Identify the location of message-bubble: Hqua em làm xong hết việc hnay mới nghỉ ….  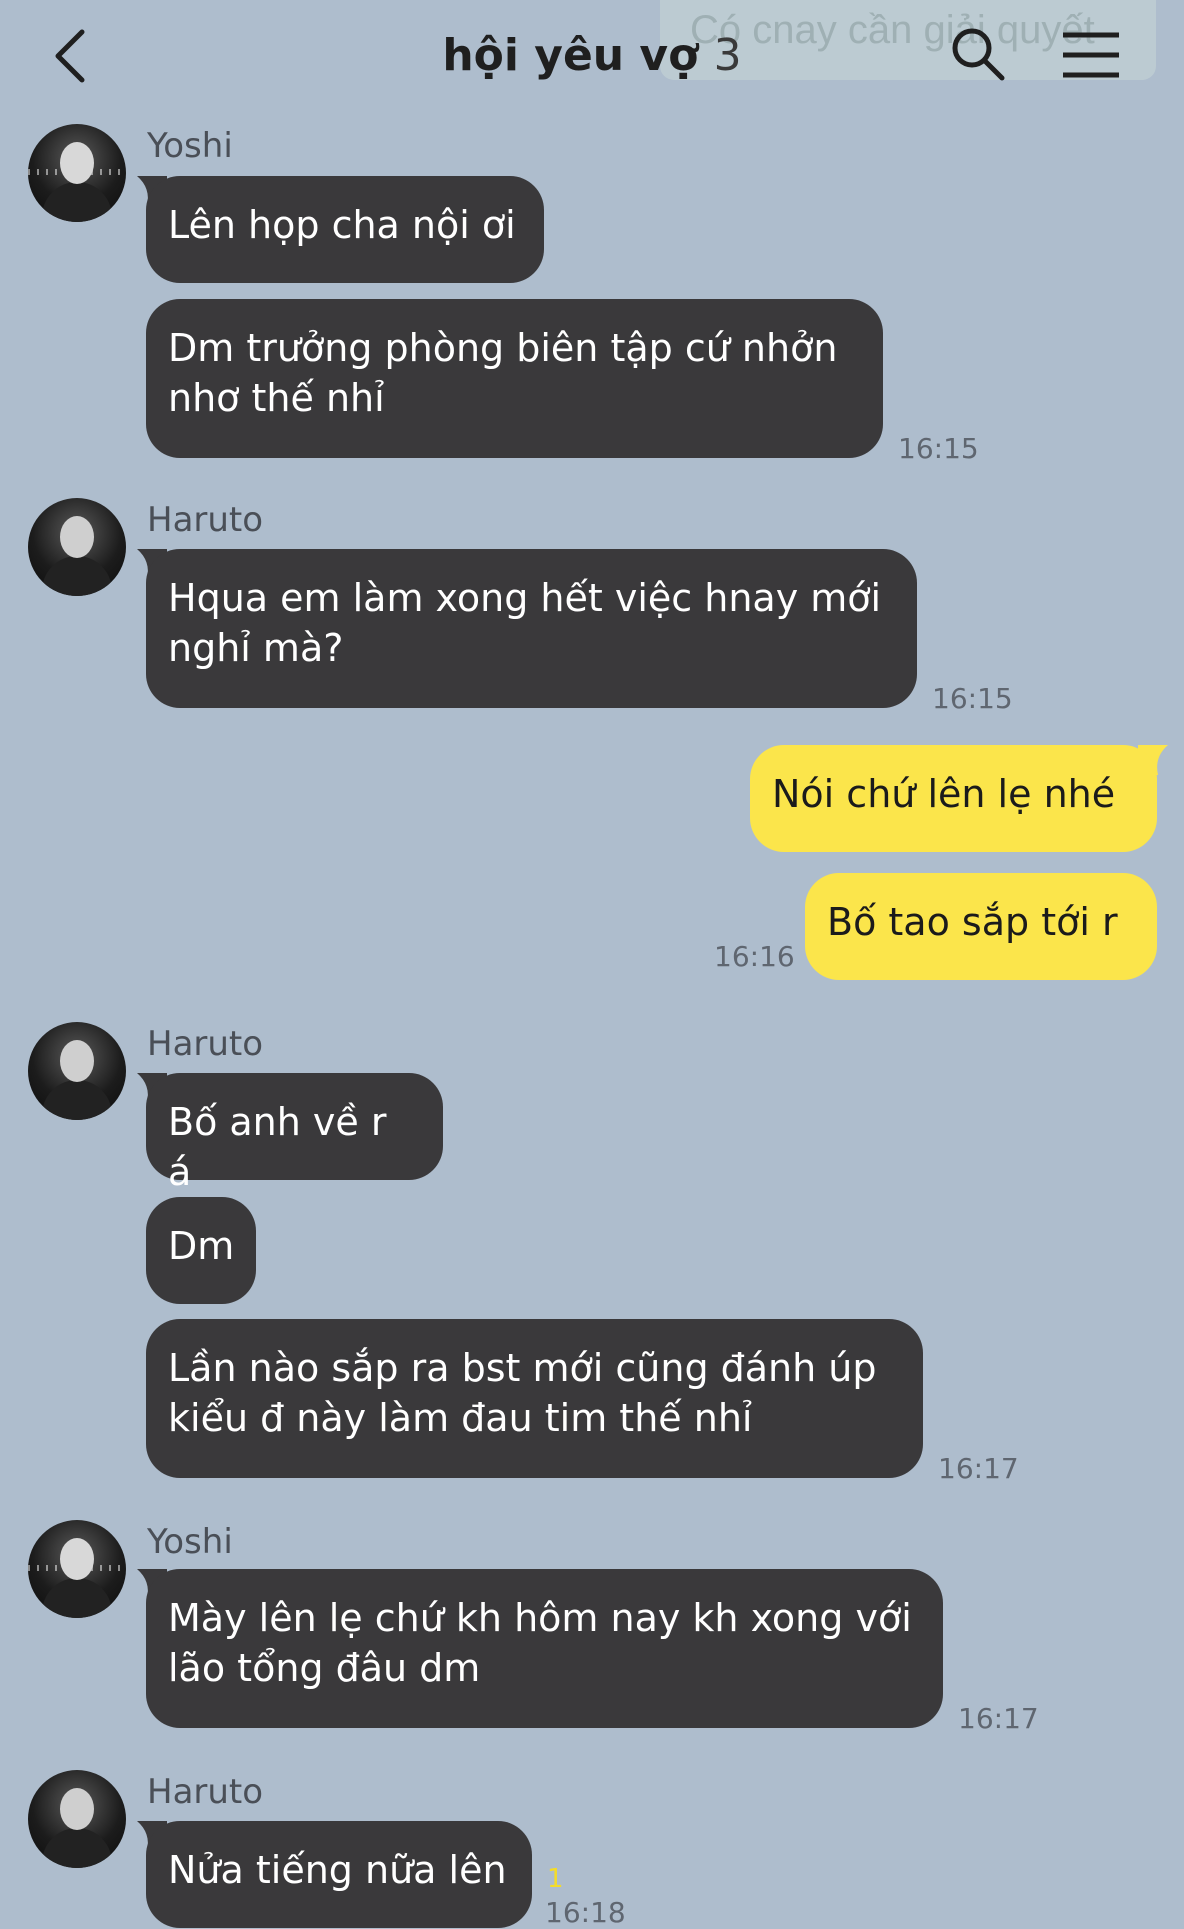
(531, 628).